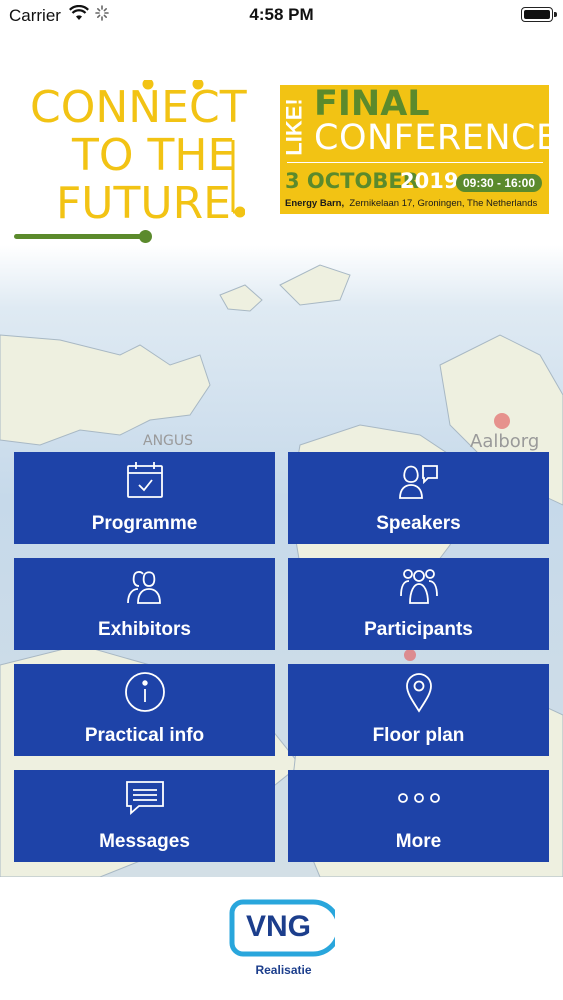 The height and width of the screenshot is (1000, 563). What do you see at coordinates (436, 138) in the screenshot?
I see `conference-label: CONFERENCE` at bounding box center [436, 138].